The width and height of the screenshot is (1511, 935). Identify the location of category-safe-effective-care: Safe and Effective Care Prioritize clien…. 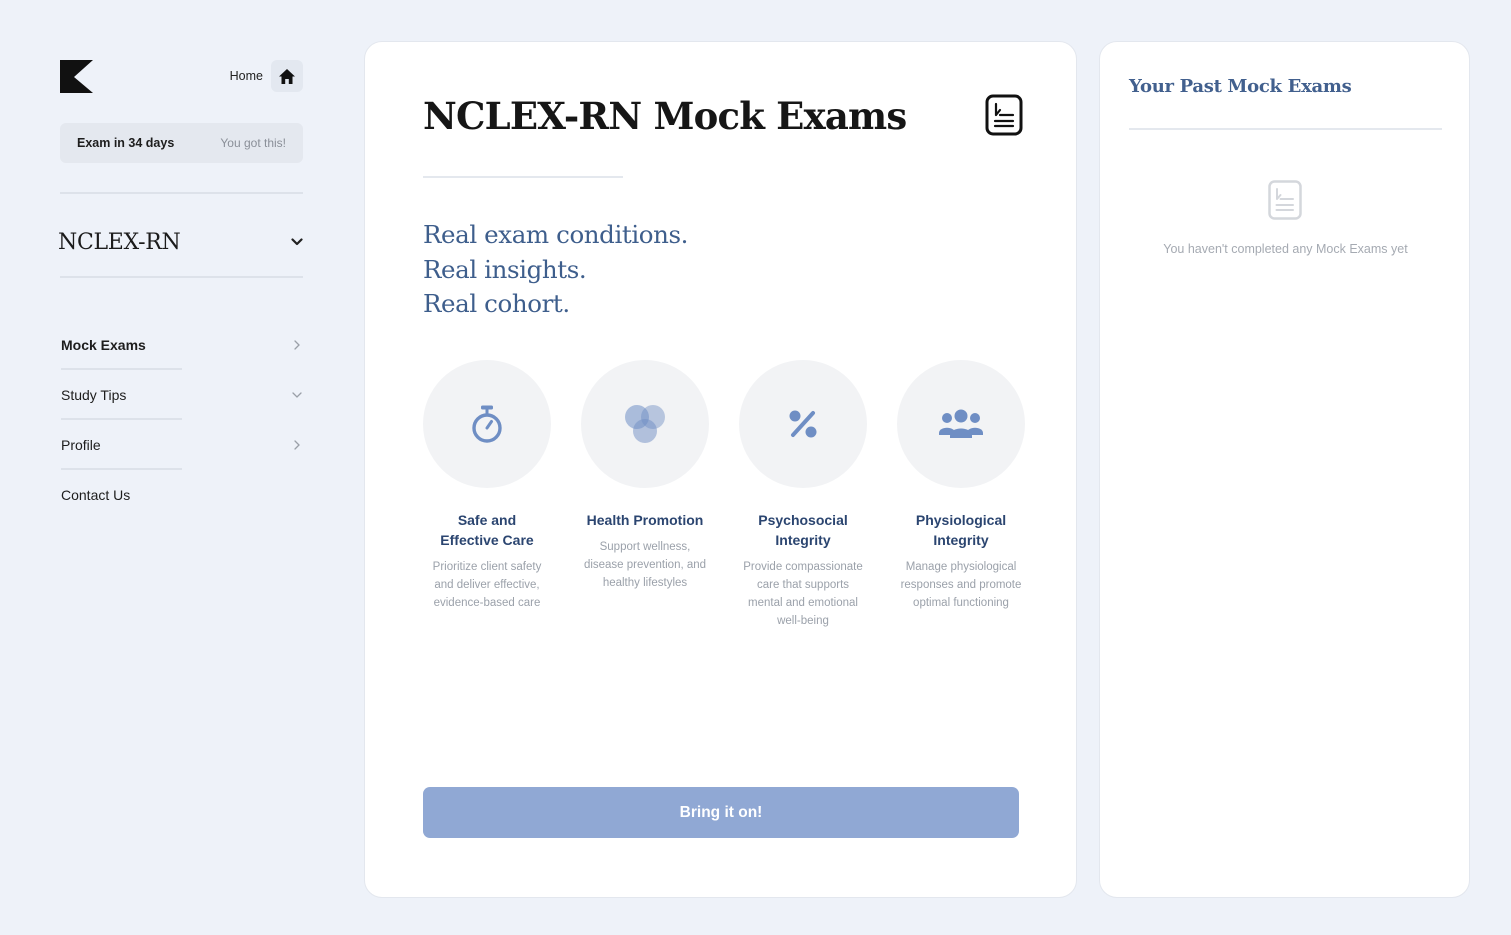
(487, 486).